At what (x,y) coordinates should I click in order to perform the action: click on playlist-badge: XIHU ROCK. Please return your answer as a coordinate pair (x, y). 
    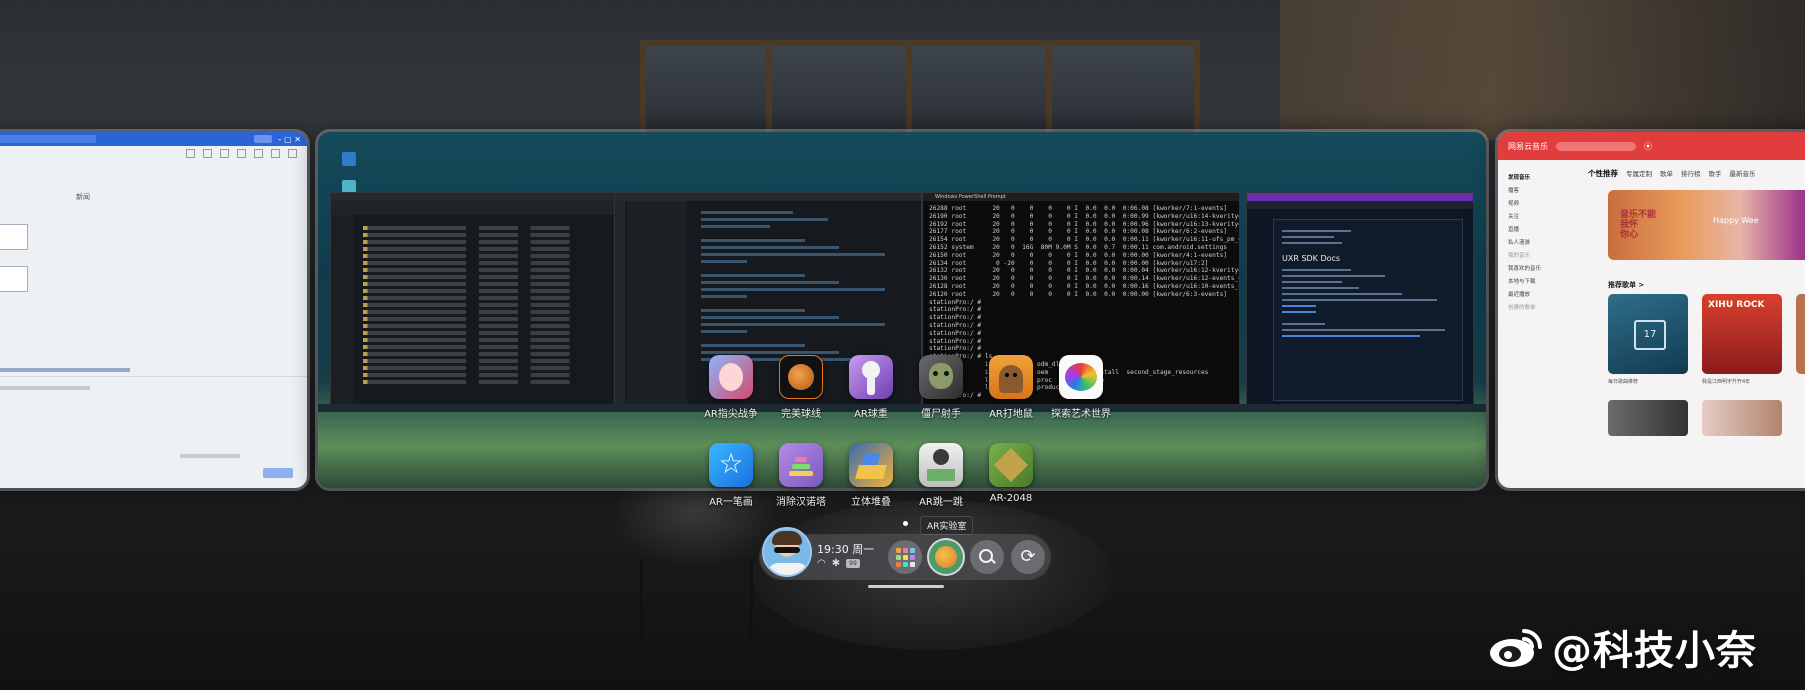
    Looking at the image, I should click on (1736, 305).